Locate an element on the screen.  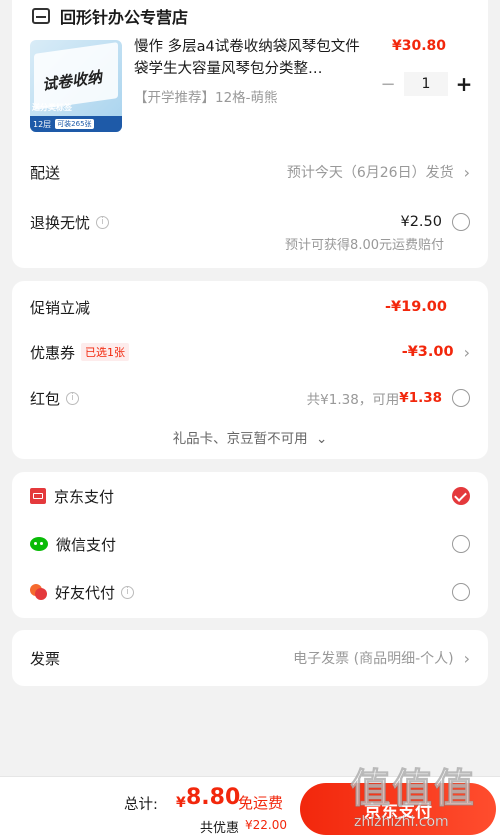
redpacket-label: 红包 is located at coordinates (45, 398).